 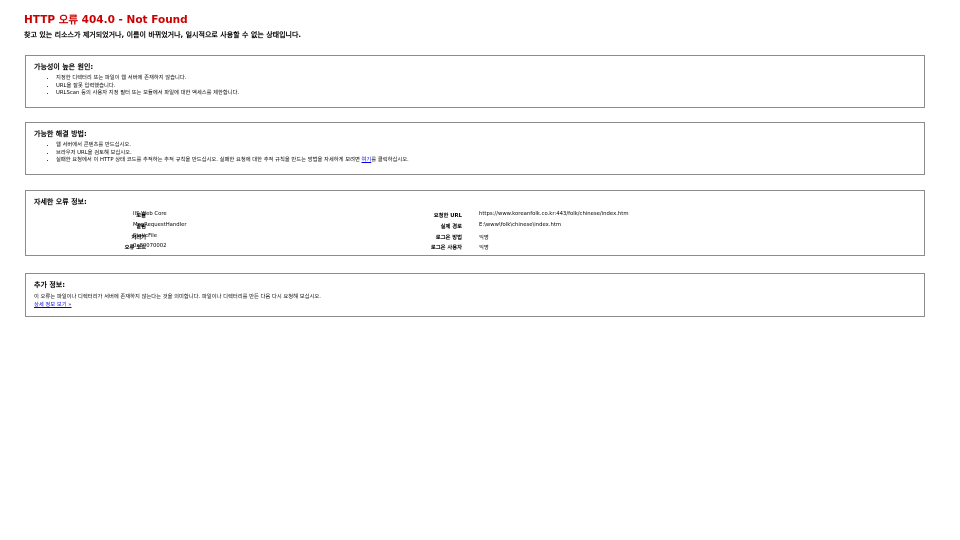 What do you see at coordinates (448, 237) in the screenshot?
I see `logon-method-label: 로그온 방법` at bounding box center [448, 237].